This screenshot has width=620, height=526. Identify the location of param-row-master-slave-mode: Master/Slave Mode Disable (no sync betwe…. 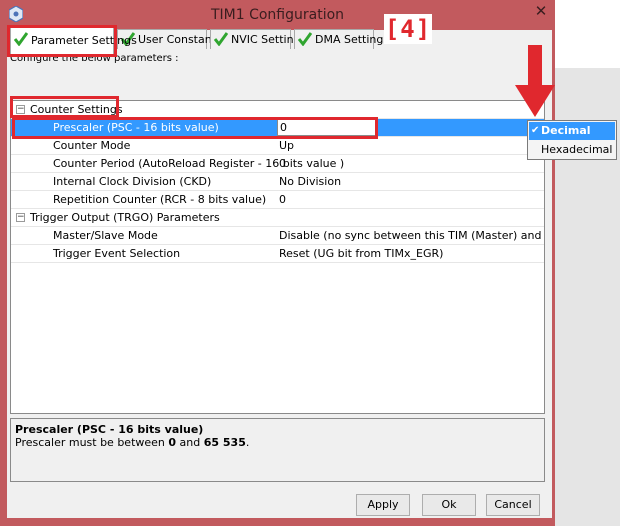
(277, 236).